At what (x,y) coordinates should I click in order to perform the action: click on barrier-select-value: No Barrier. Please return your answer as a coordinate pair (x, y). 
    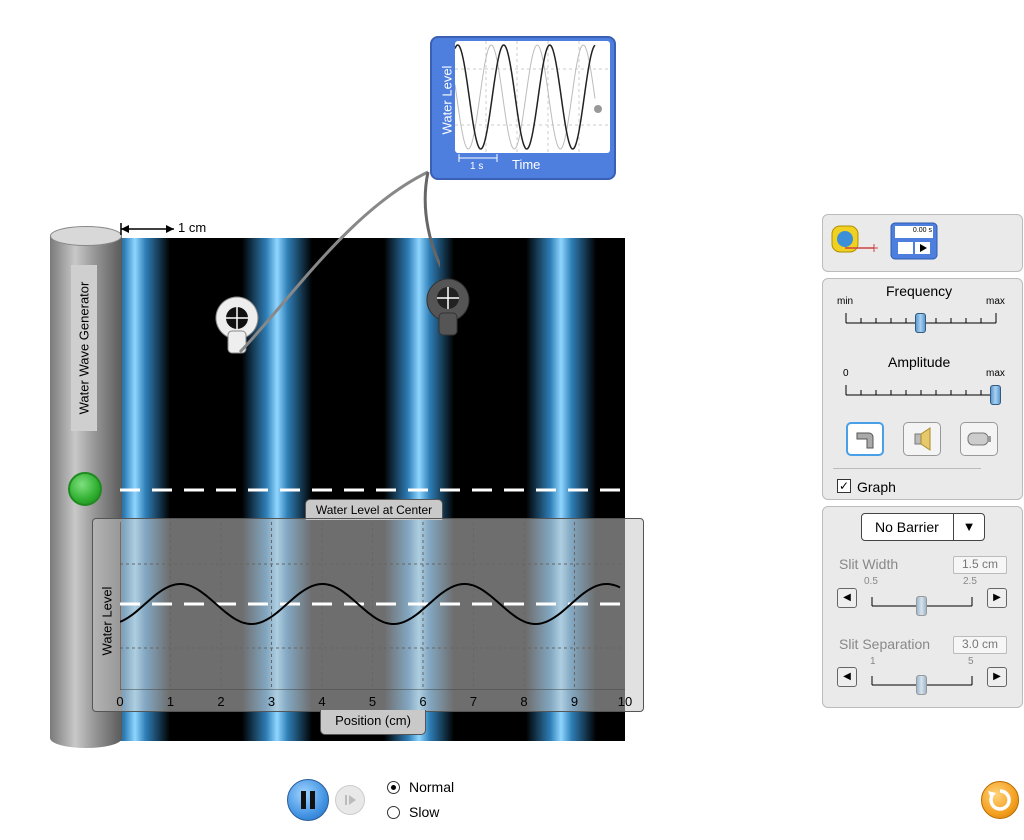
    Looking at the image, I should click on (907, 527).